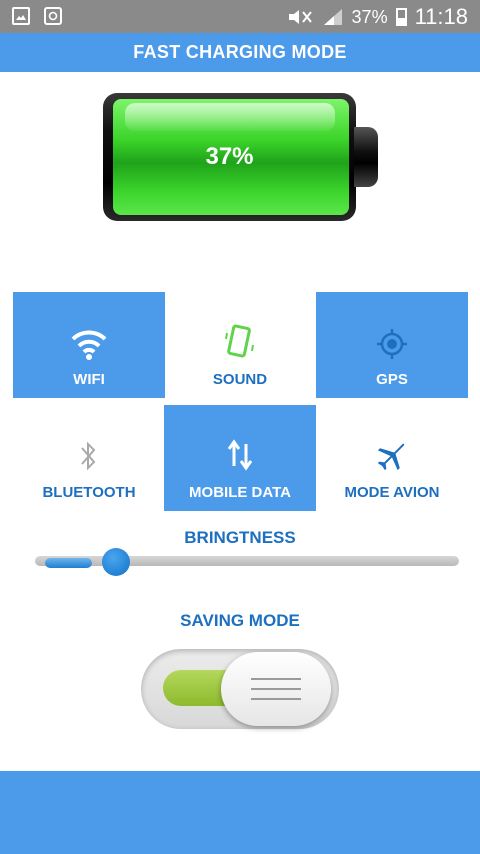 This screenshot has width=480, height=854. I want to click on clock: 11:18, so click(441, 16).